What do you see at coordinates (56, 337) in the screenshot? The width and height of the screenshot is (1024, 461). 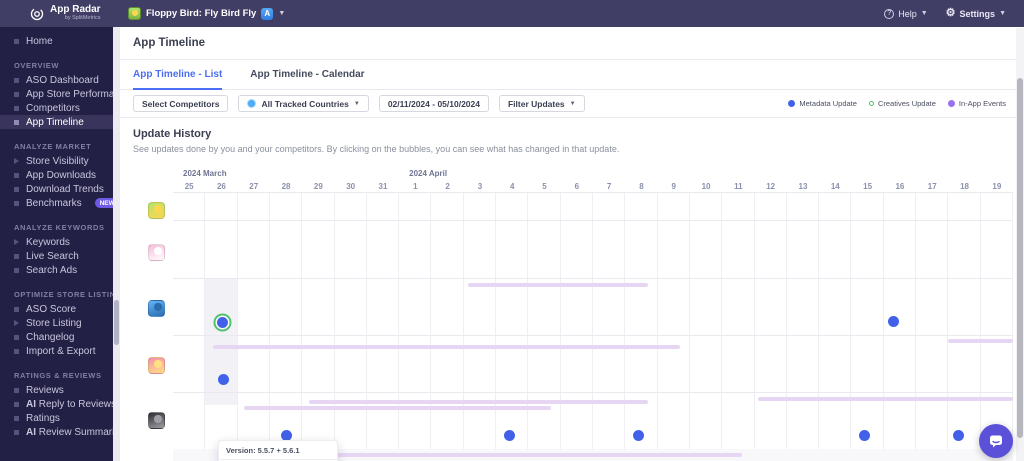 I see `sidebar-item-changelog: Changelog` at bounding box center [56, 337].